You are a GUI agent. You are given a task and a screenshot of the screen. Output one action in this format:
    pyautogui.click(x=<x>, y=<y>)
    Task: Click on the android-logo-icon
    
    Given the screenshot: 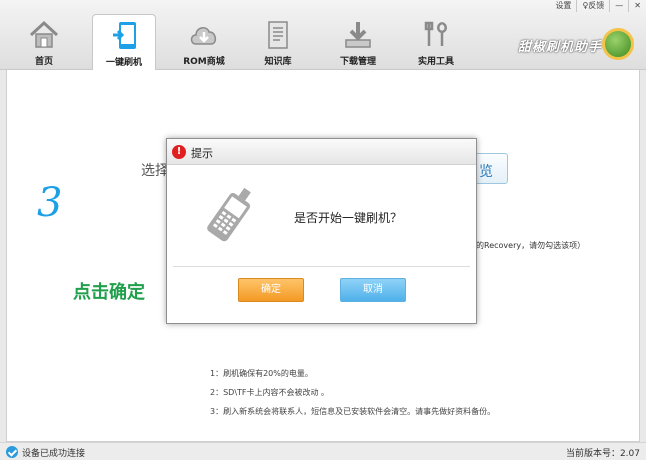 What is the action you would take?
    pyautogui.click(x=618, y=44)
    